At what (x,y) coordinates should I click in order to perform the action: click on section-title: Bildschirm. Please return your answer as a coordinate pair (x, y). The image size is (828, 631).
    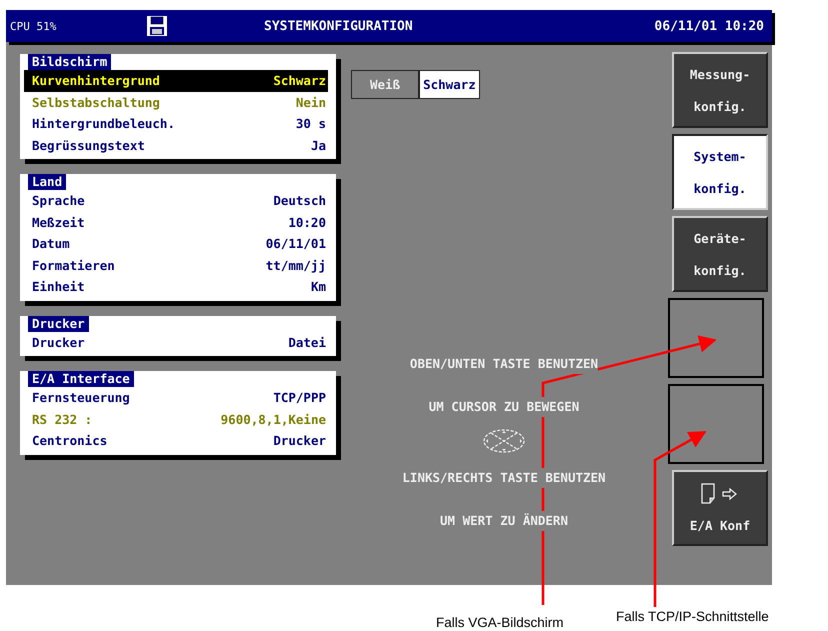
    Looking at the image, I should click on (70, 62).